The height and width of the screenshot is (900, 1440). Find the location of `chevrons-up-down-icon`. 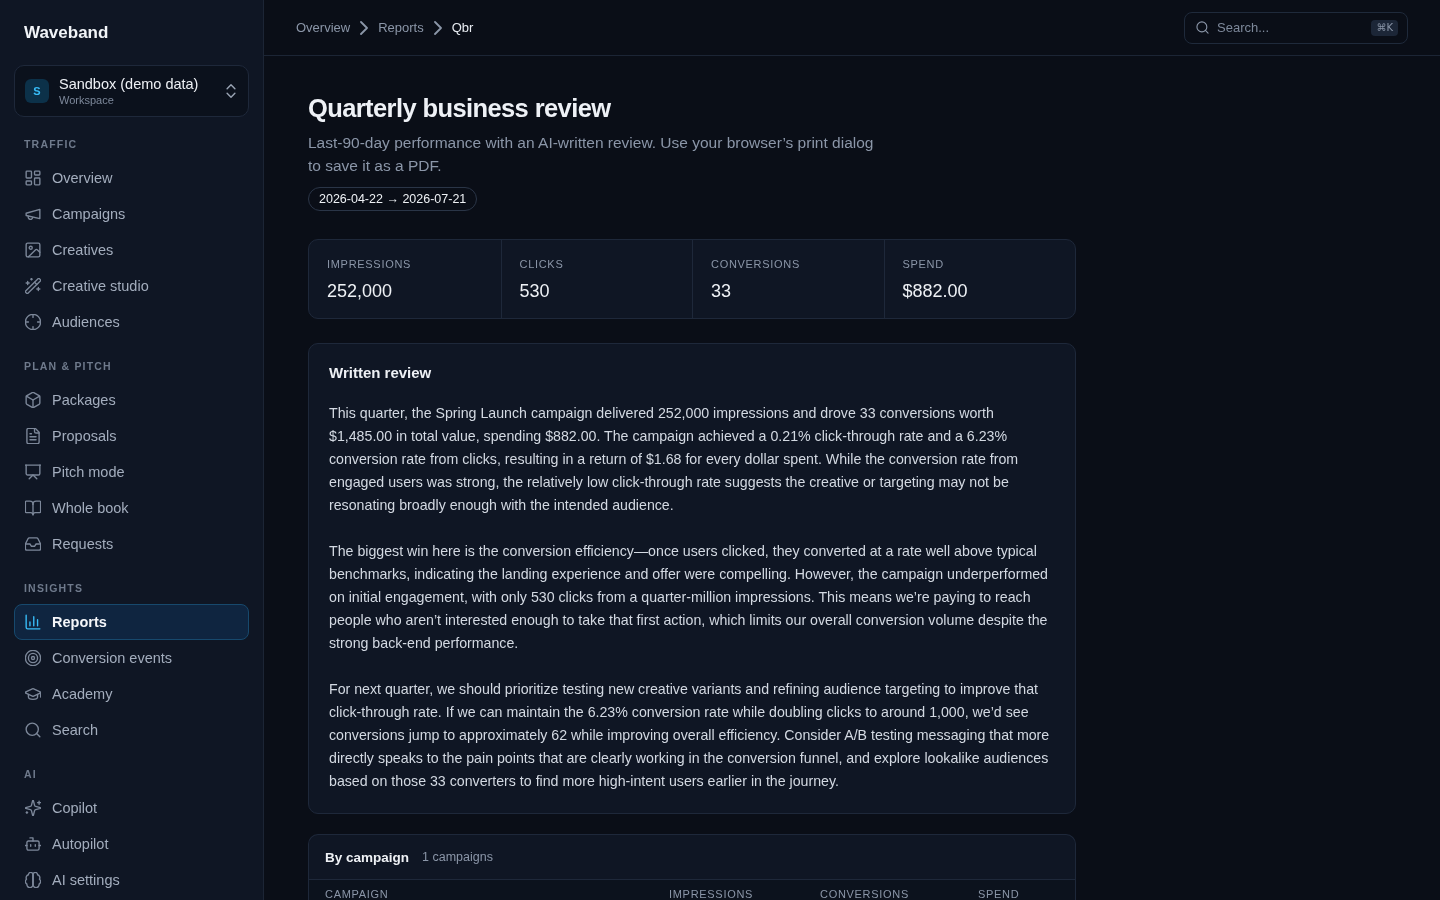

chevrons-up-down-icon is located at coordinates (231, 91).